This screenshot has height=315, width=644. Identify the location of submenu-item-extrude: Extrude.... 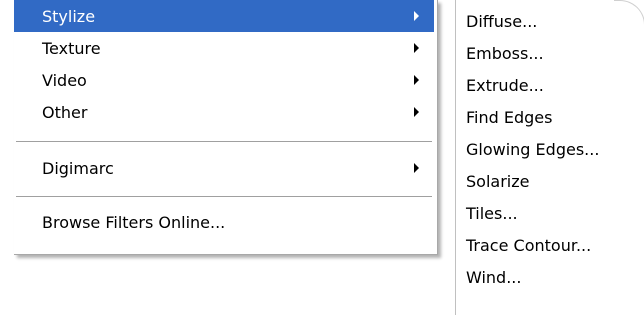
(550, 85).